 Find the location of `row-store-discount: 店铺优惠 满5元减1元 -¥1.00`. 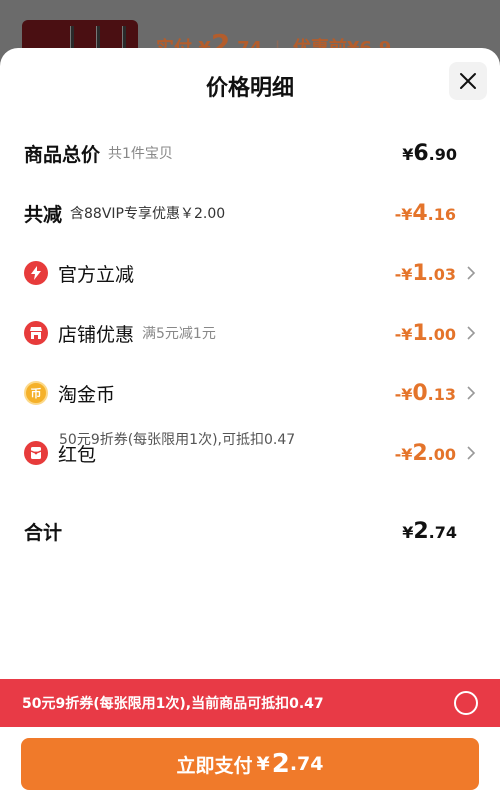

row-store-discount: 店铺优惠 满5元减1元 -¥1.00 is located at coordinates (250, 333).